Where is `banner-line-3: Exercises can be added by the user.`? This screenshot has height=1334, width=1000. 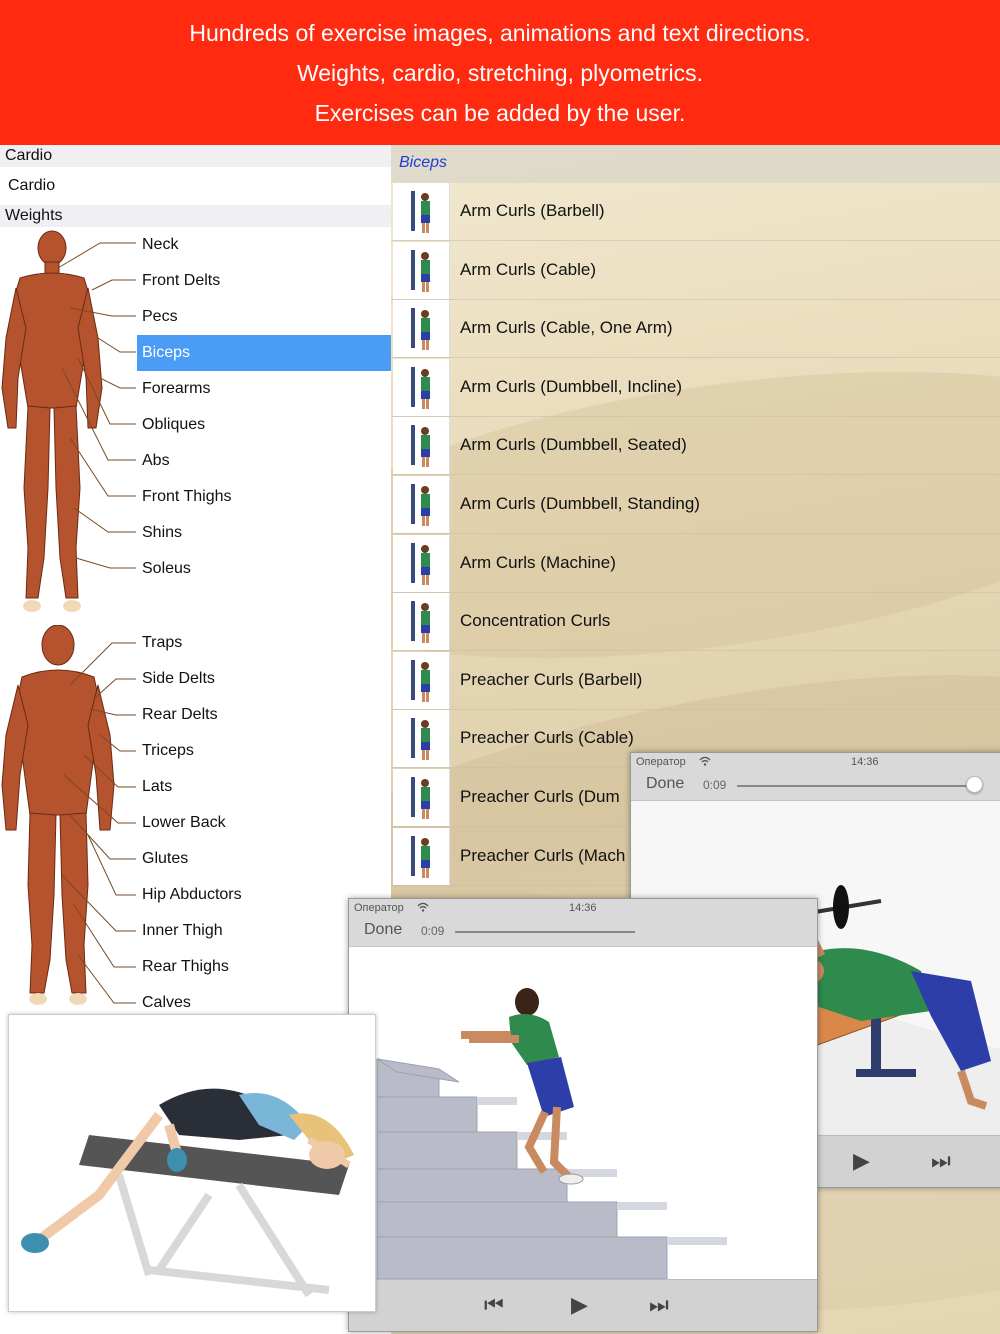 banner-line-3: Exercises can be added by the user. is located at coordinates (500, 113).